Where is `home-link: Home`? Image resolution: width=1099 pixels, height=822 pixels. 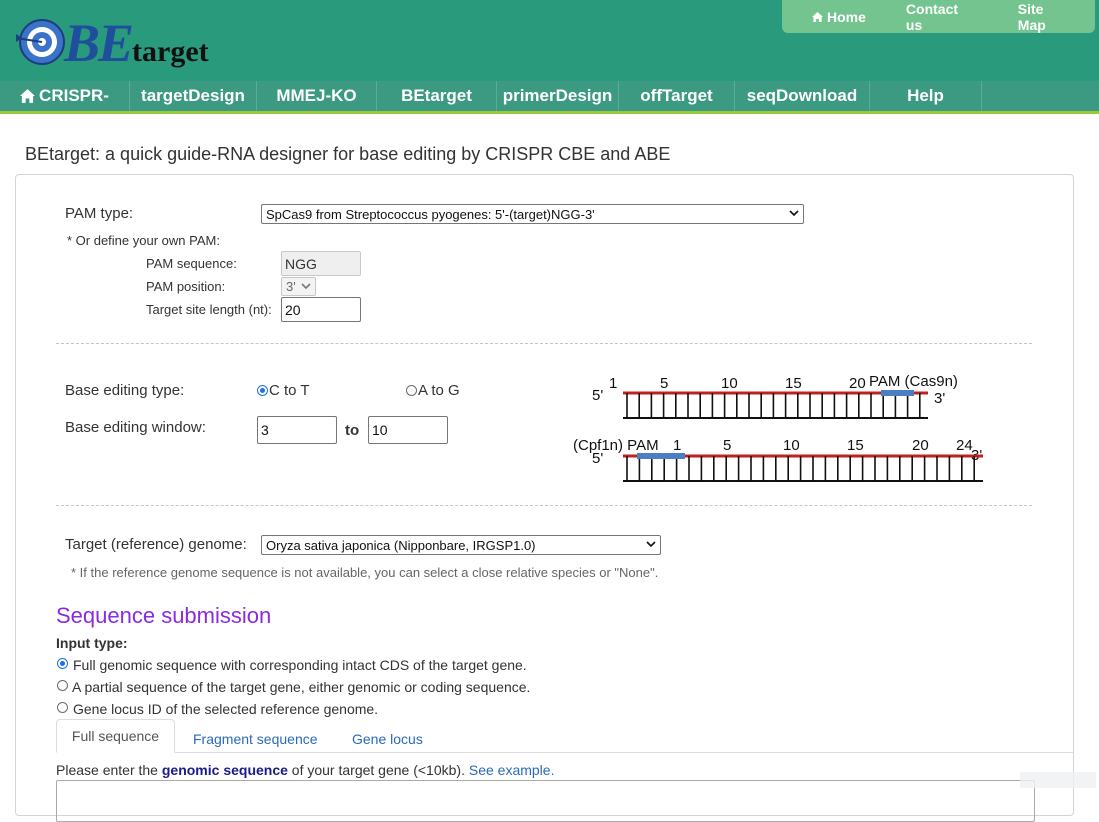 home-link: Home is located at coordinates (834, 17).